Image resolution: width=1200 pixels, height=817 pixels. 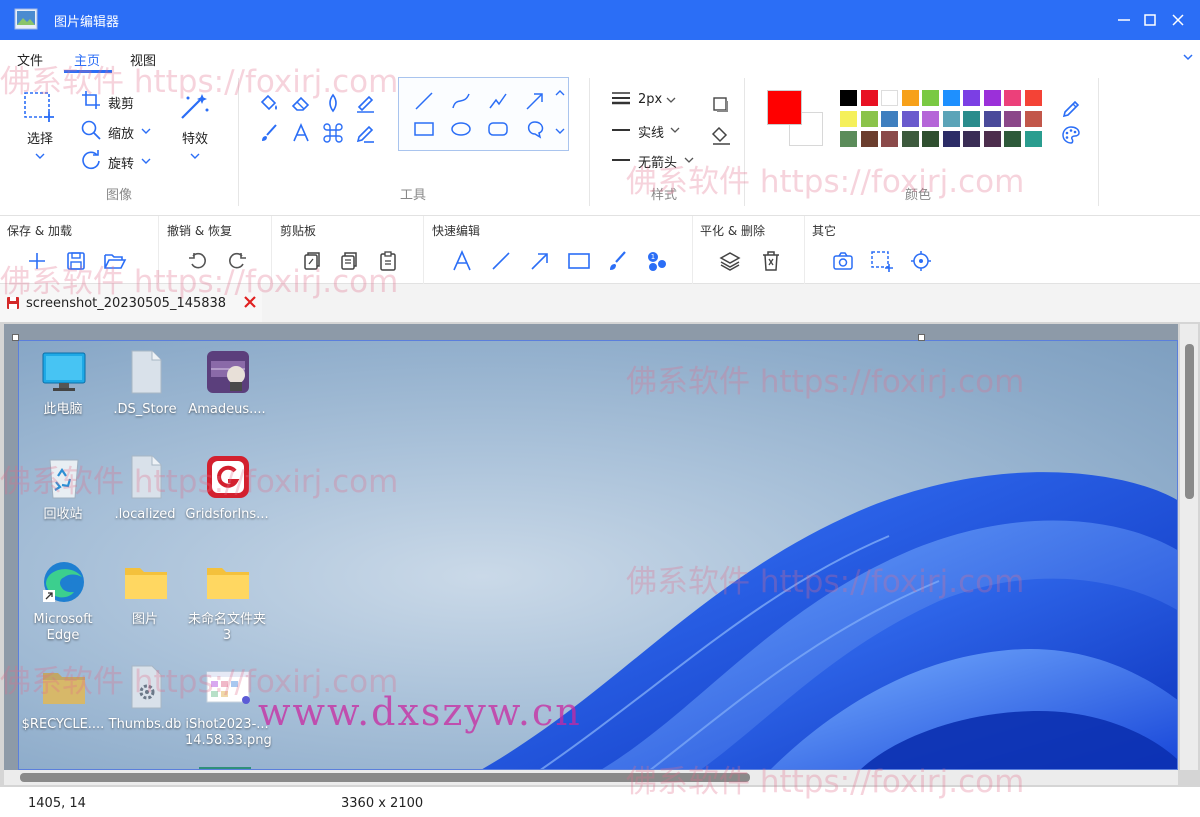 I want to click on line-shape-icon, so click(x=424, y=101).